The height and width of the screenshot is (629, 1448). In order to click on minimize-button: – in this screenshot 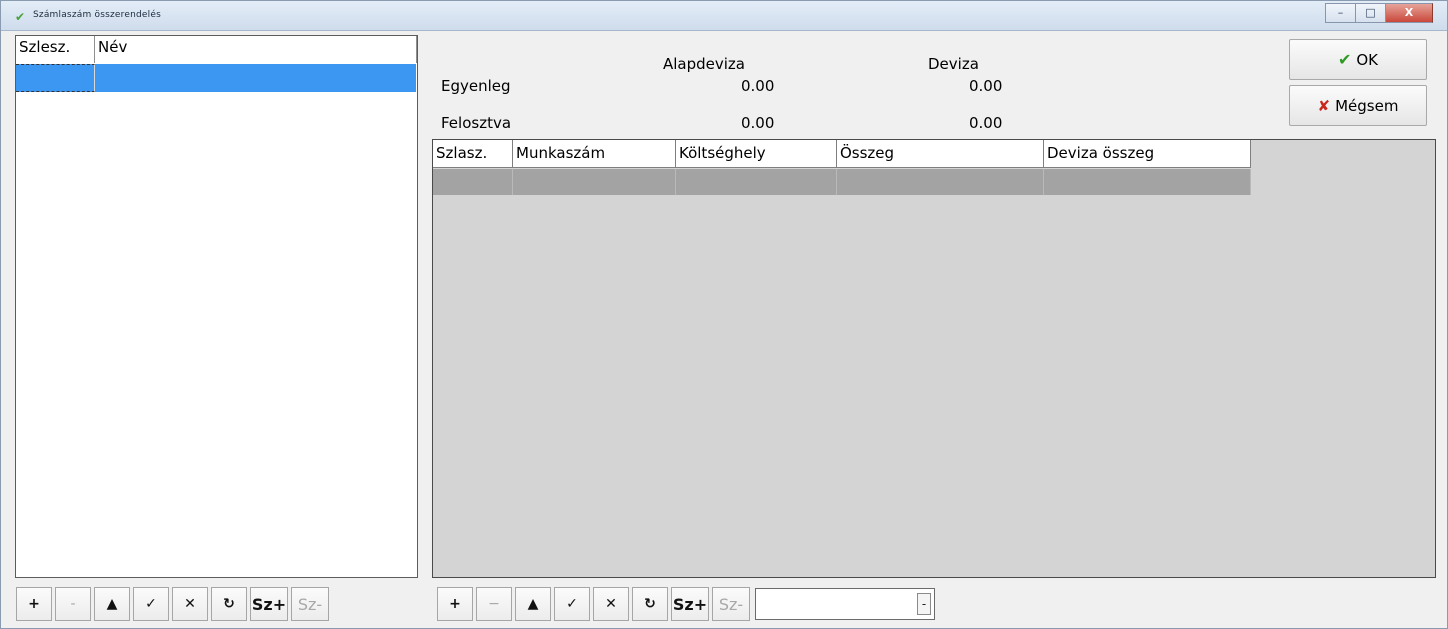, I will do `click(1340, 13)`.